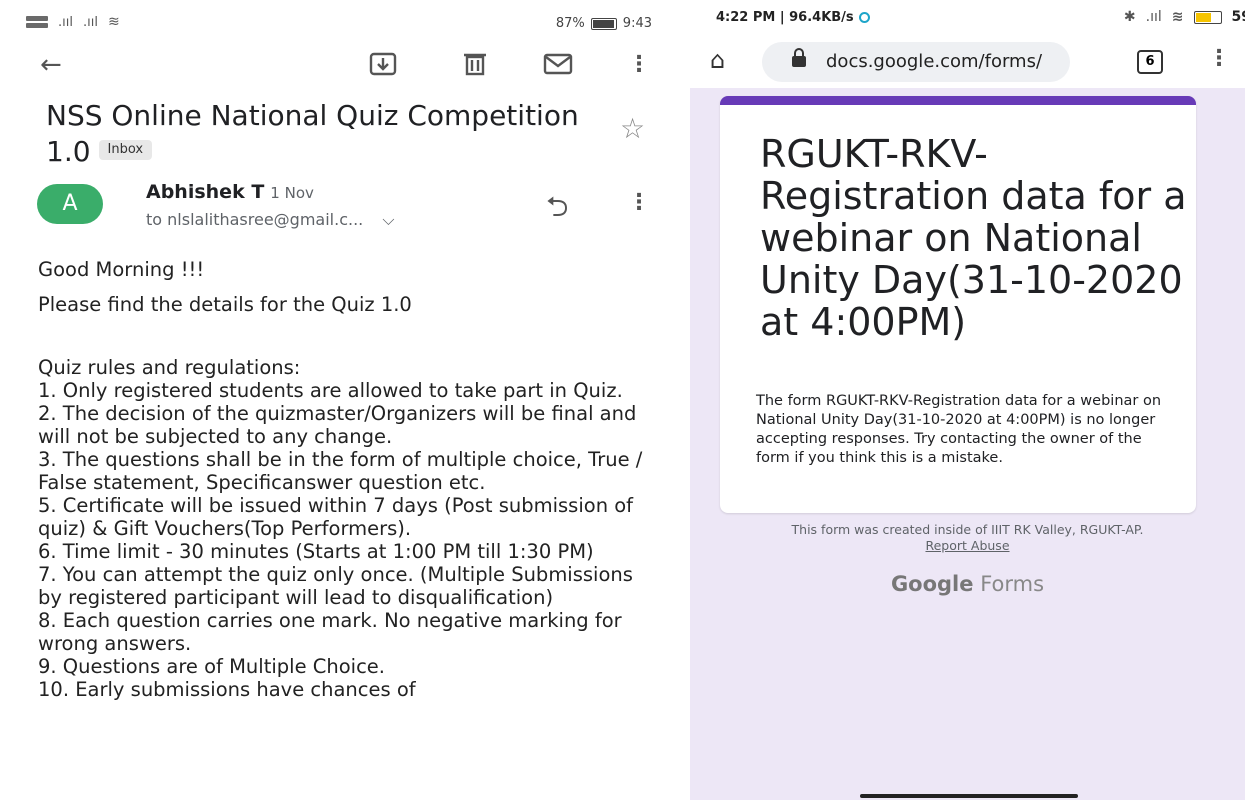 The width and height of the screenshot is (1245, 800). I want to click on bluetooth-icon: ✱, so click(1129, 17).